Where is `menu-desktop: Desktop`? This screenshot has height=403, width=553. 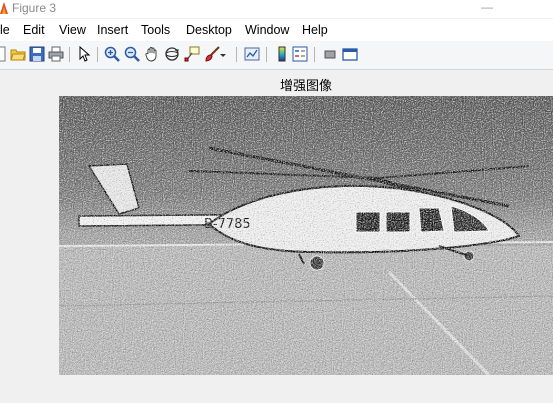
menu-desktop: Desktop is located at coordinates (209, 30).